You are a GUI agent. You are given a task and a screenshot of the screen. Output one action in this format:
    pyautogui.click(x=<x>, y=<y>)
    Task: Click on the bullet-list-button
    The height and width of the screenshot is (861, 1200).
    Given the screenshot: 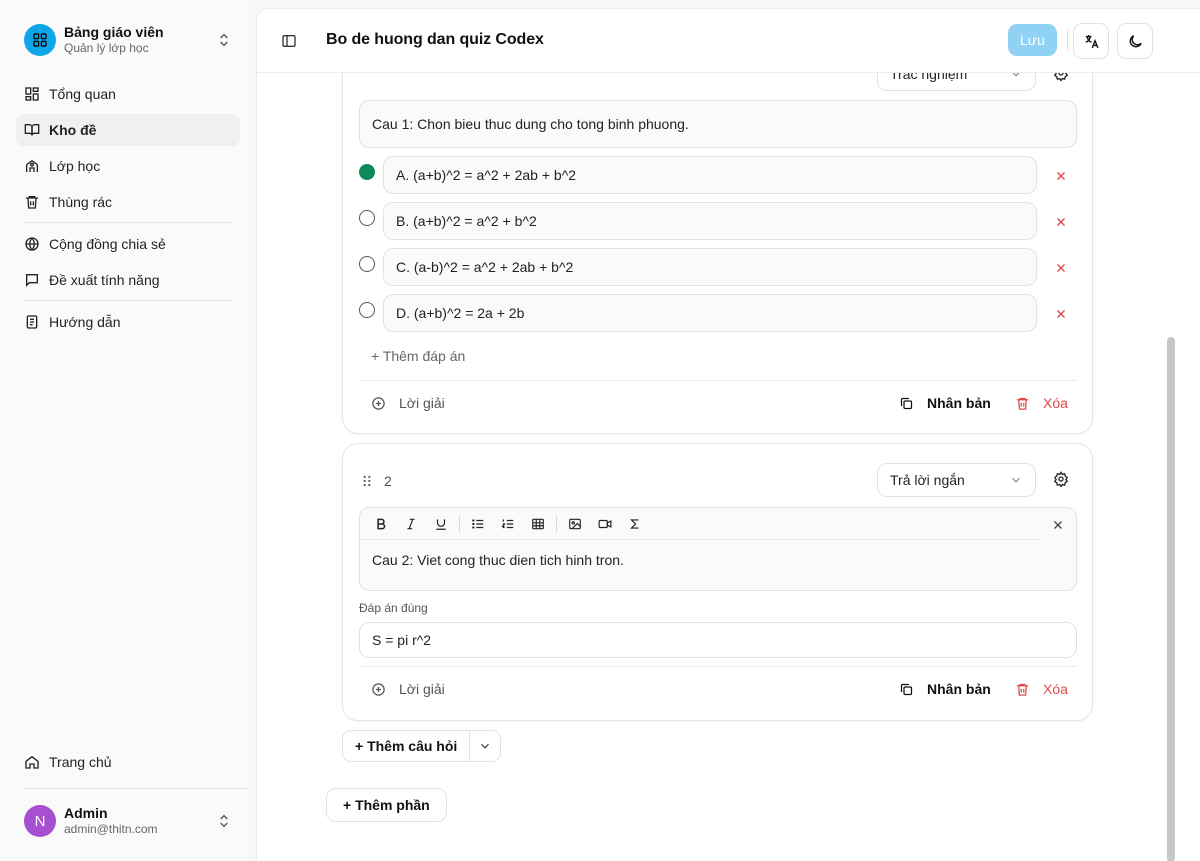 What is the action you would take?
    pyautogui.click(x=478, y=524)
    